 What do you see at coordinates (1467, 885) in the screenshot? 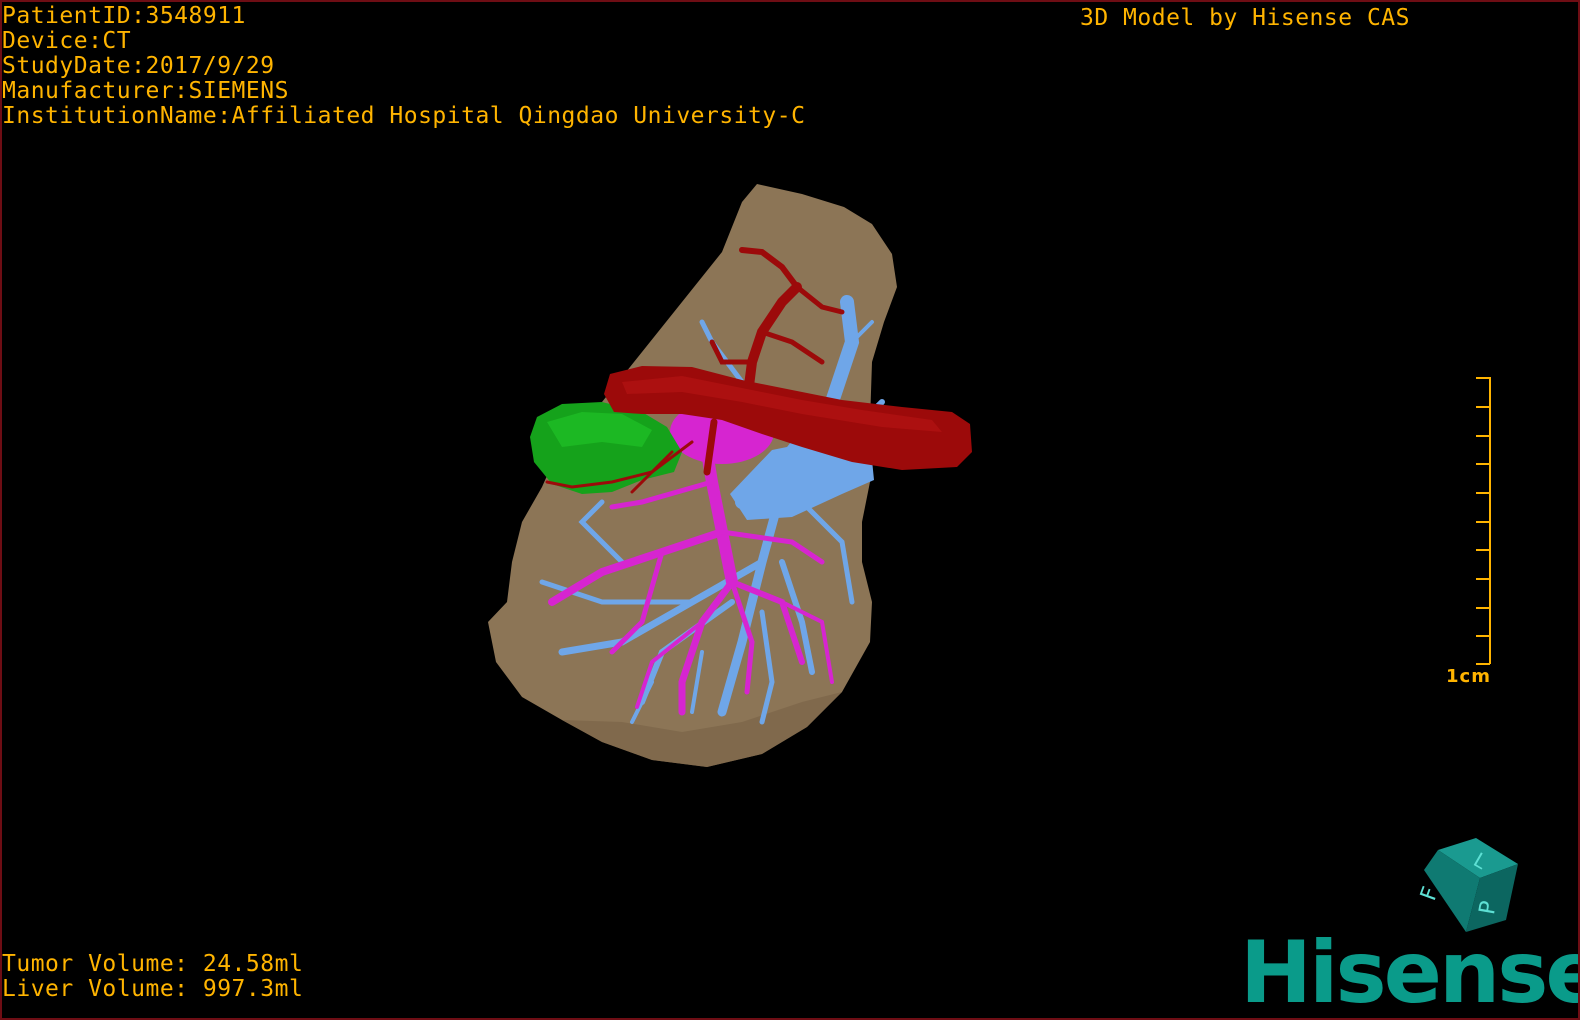
I see `orientation-cube: F L P` at bounding box center [1467, 885].